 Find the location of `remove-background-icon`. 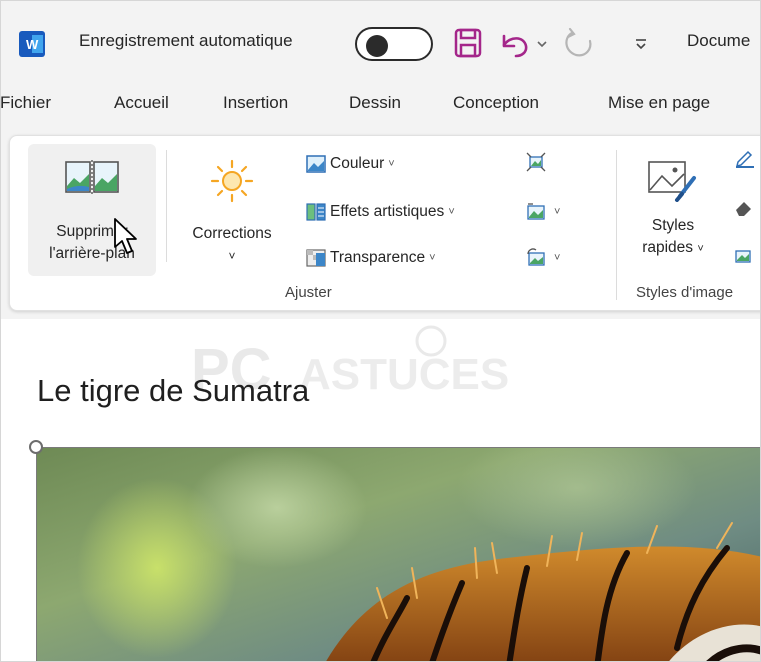

remove-background-icon is located at coordinates (92, 177).